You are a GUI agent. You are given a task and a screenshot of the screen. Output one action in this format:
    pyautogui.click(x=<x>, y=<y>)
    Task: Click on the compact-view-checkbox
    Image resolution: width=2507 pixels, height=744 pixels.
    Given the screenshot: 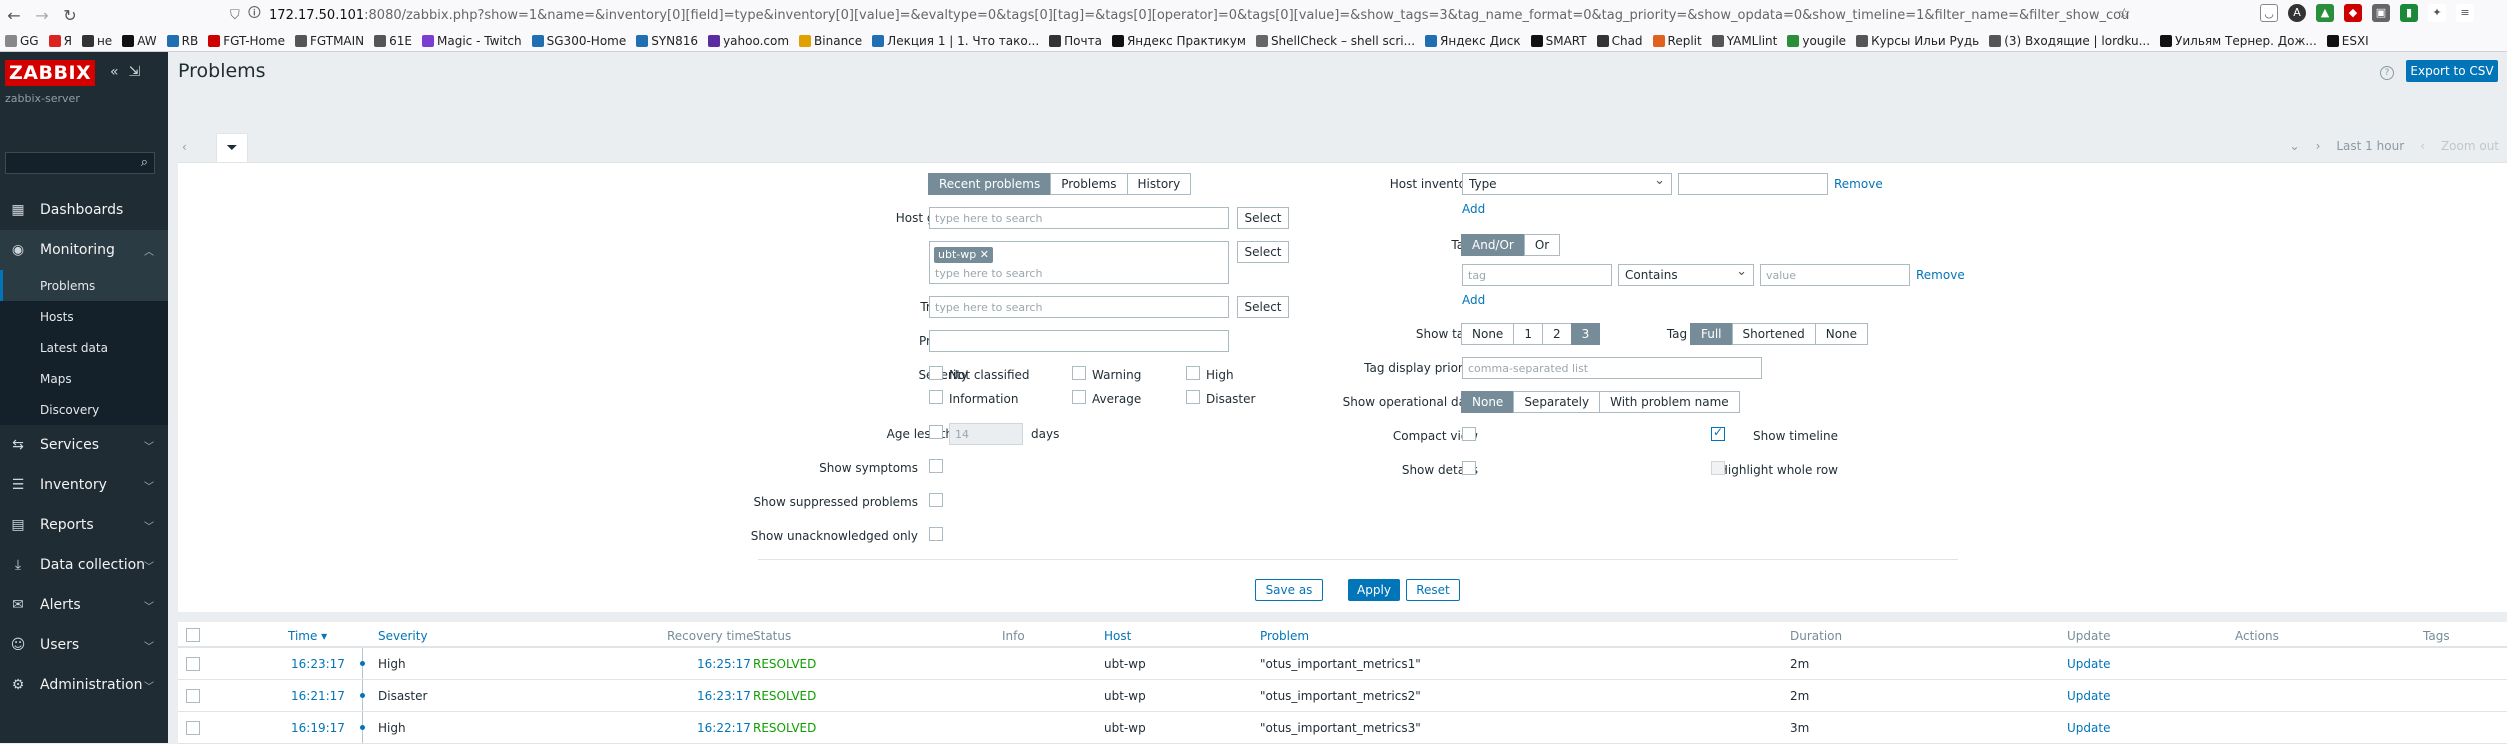 What is the action you would take?
    pyautogui.click(x=1469, y=434)
    